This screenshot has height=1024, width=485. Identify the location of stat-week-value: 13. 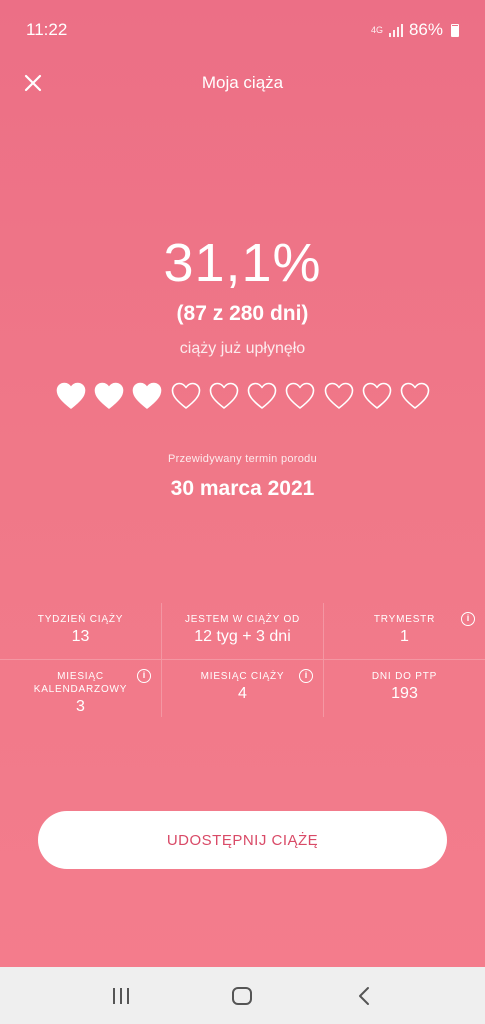
(80, 636).